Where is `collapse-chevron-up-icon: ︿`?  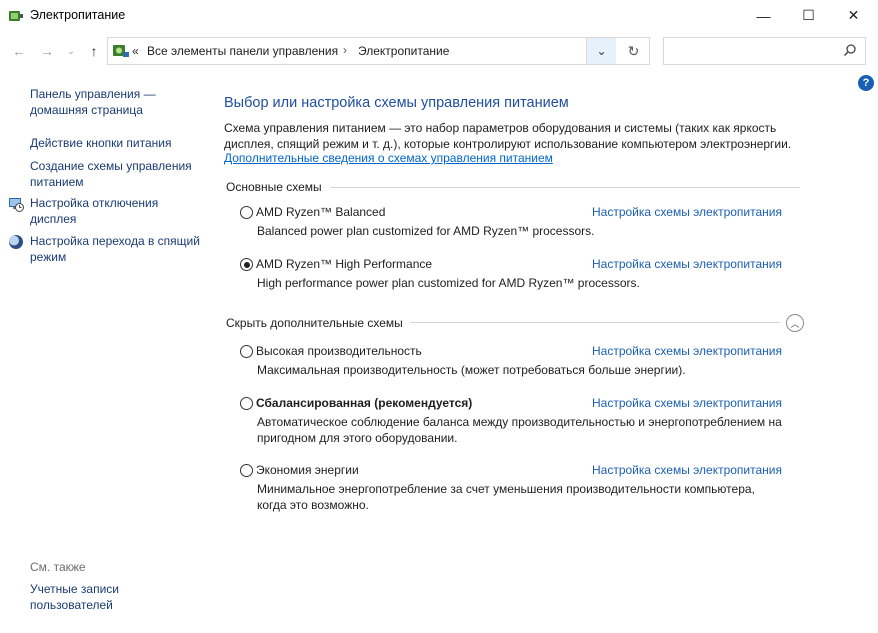
collapse-chevron-up-icon: ︿ is located at coordinates (795, 323).